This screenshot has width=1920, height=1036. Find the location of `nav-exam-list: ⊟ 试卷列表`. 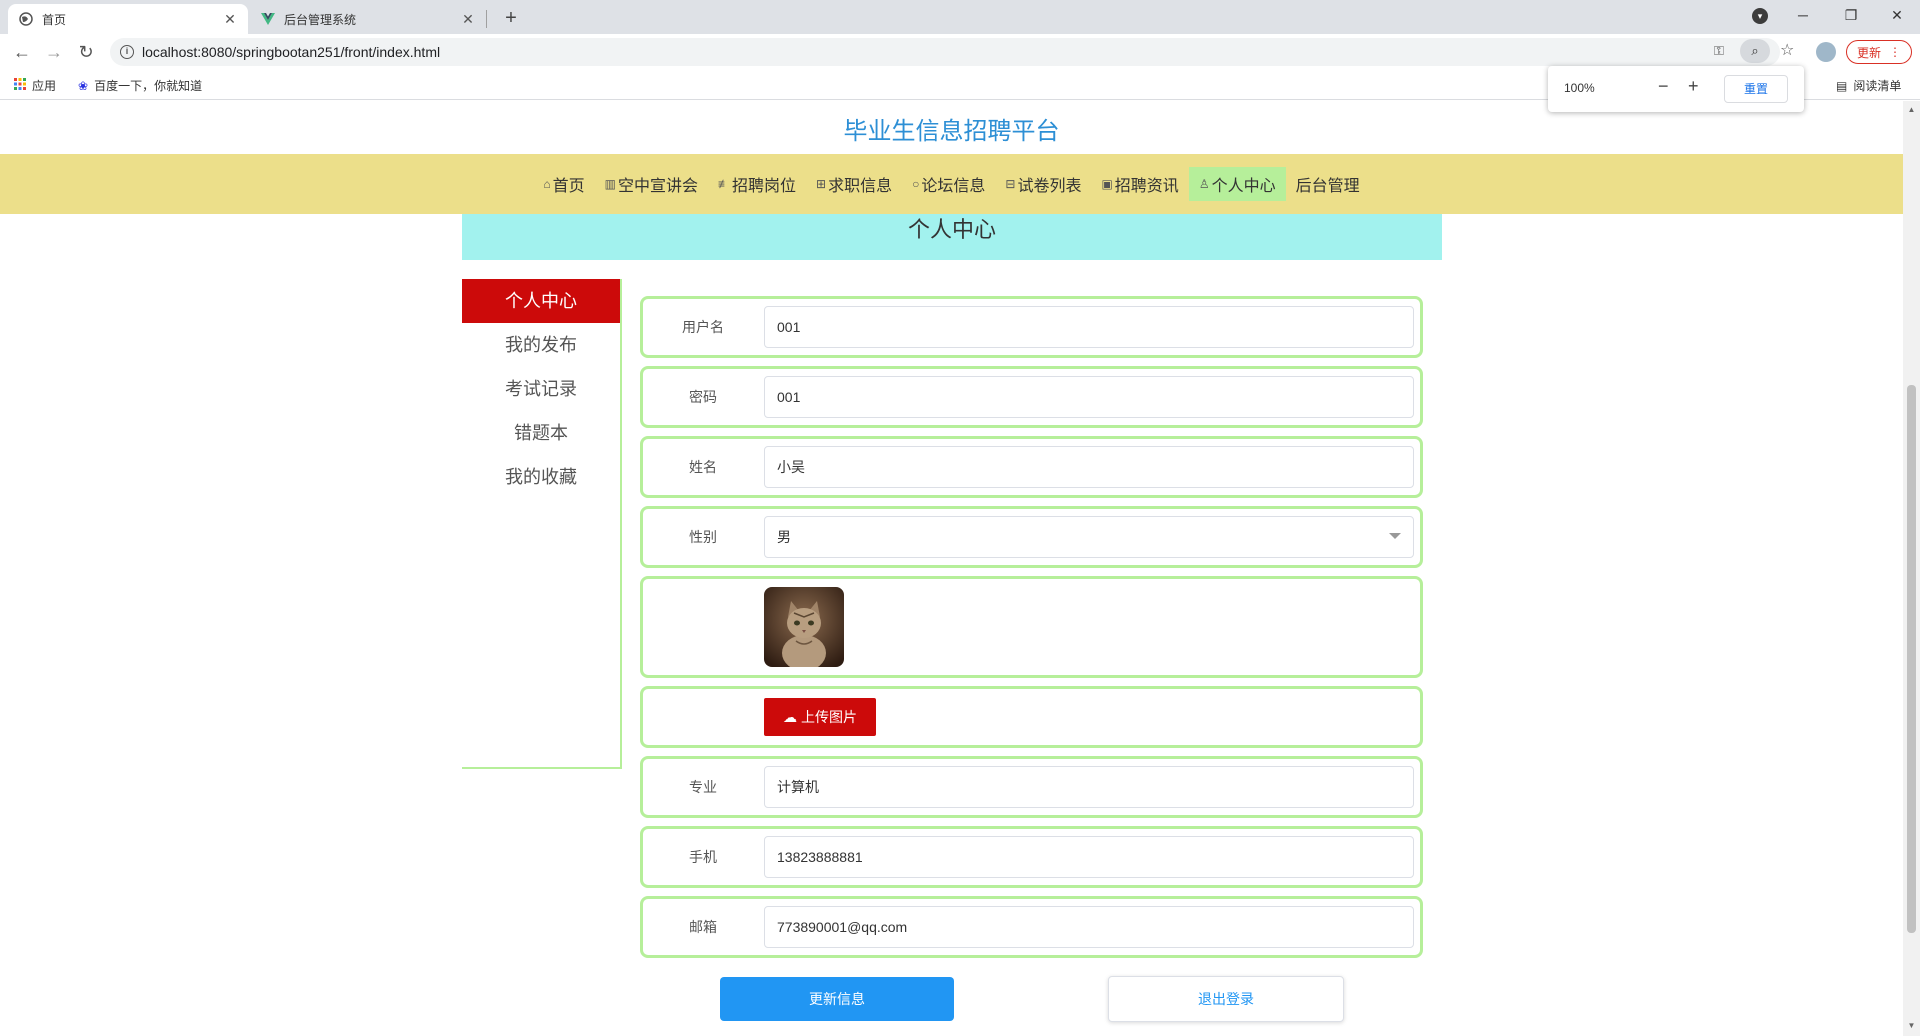

nav-exam-list: ⊟ 试卷列表 is located at coordinates (1043, 184).